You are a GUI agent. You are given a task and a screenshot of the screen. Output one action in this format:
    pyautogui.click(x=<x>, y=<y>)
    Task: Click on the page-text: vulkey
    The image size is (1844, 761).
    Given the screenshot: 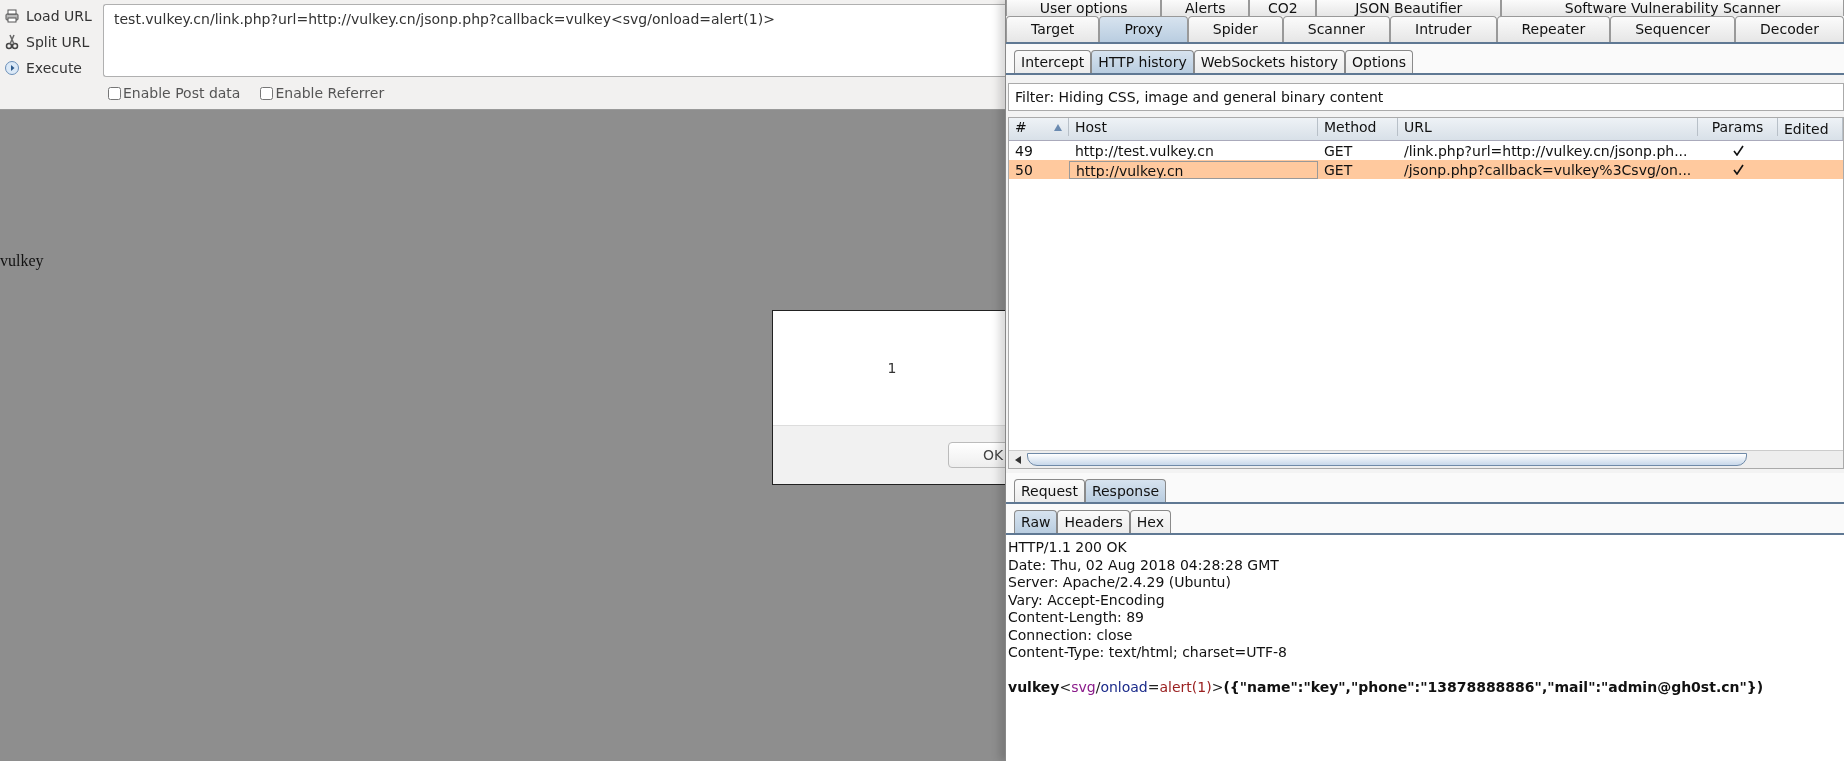 What is the action you would take?
    pyautogui.click(x=22, y=261)
    